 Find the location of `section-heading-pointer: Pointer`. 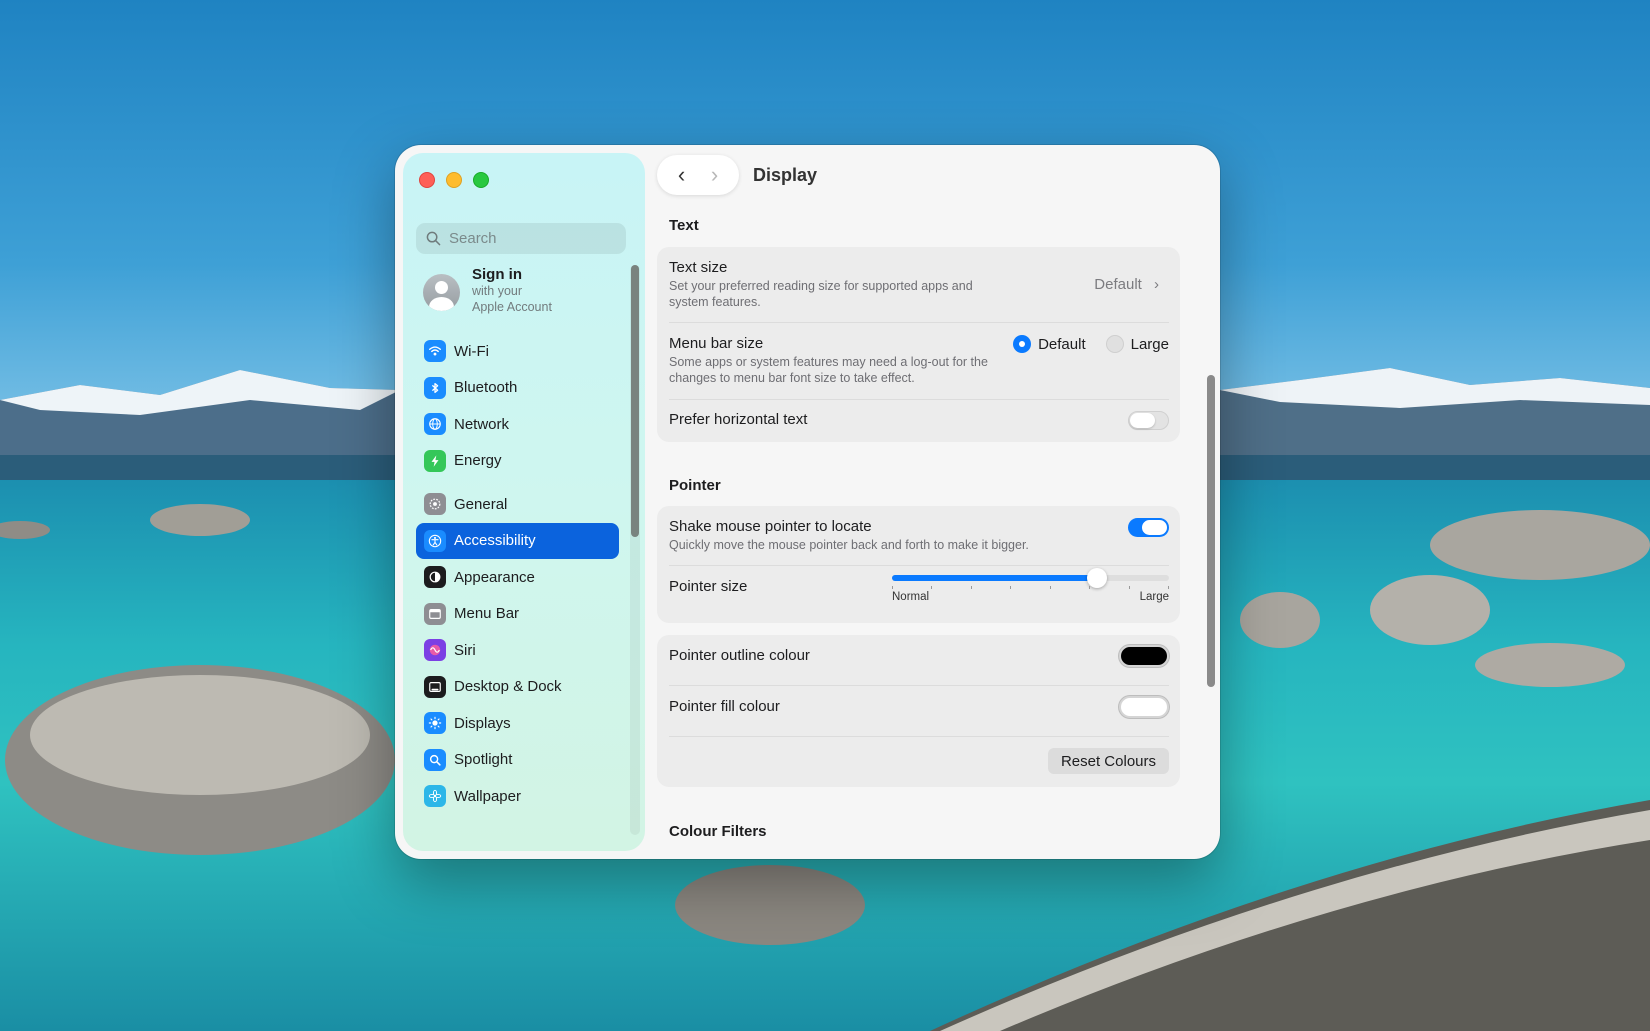

section-heading-pointer: Pointer is located at coordinates (695, 485).